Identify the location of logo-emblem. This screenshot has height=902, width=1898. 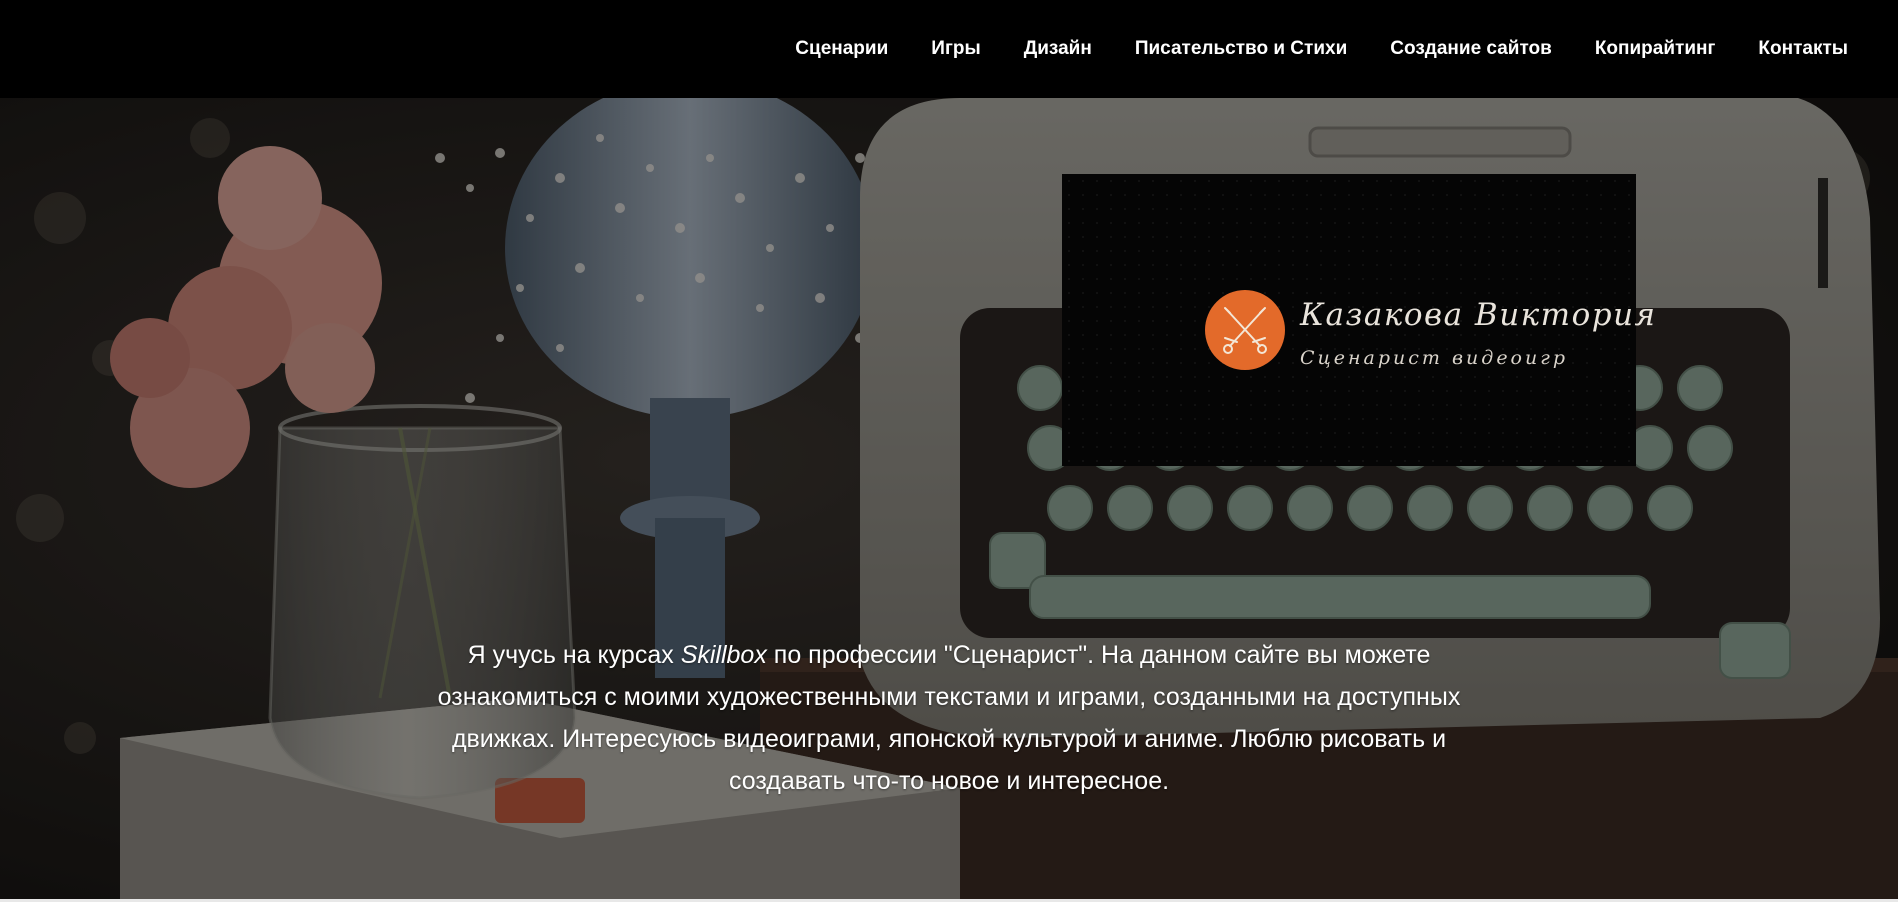
(1245, 330).